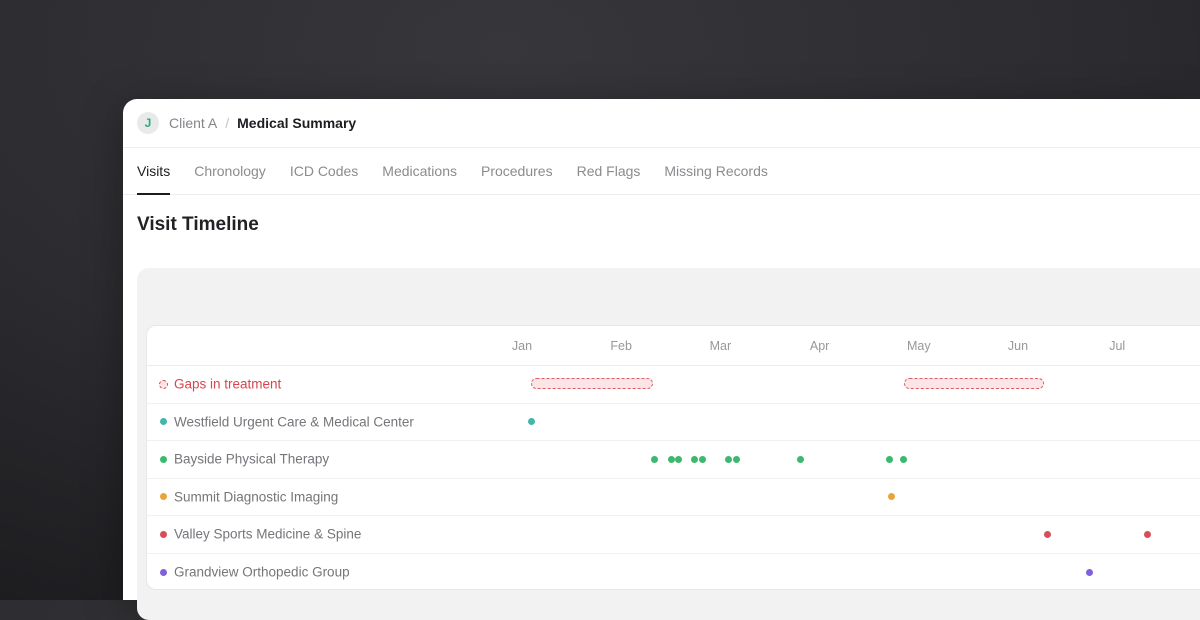  Describe the element at coordinates (148, 123) in the screenshot. I see `user-avatar: J` at that location.